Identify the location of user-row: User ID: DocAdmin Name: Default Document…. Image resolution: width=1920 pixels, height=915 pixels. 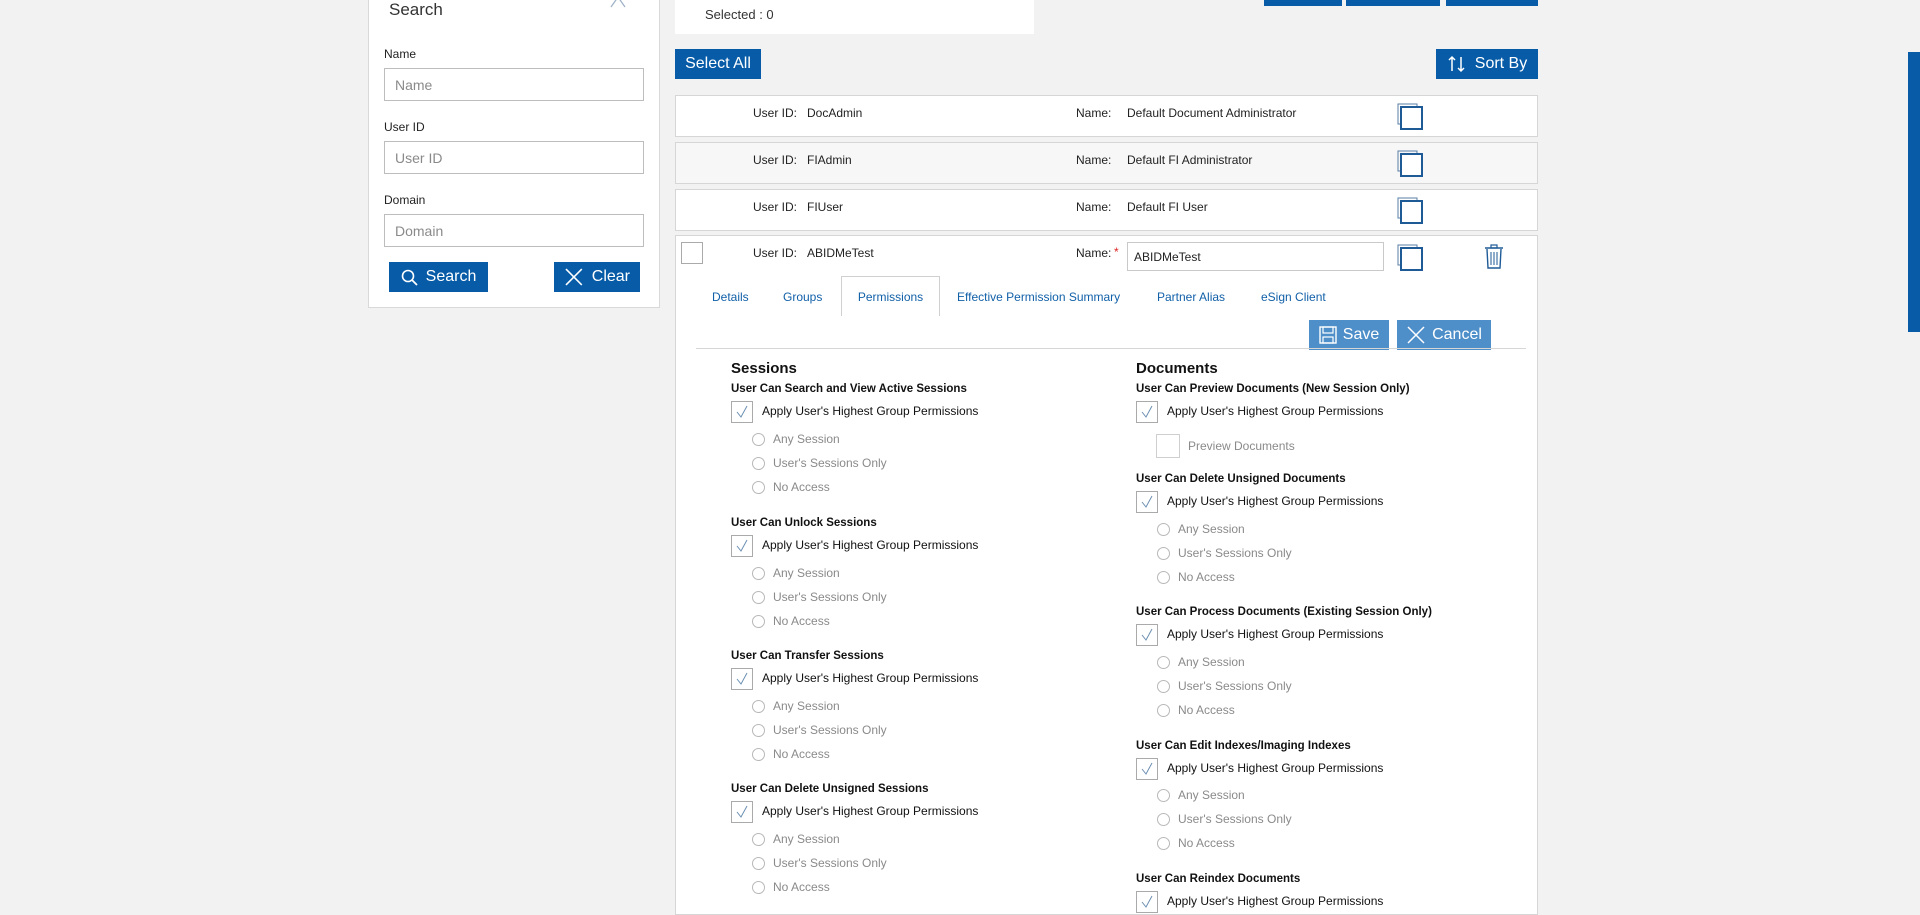
(1106, 116).